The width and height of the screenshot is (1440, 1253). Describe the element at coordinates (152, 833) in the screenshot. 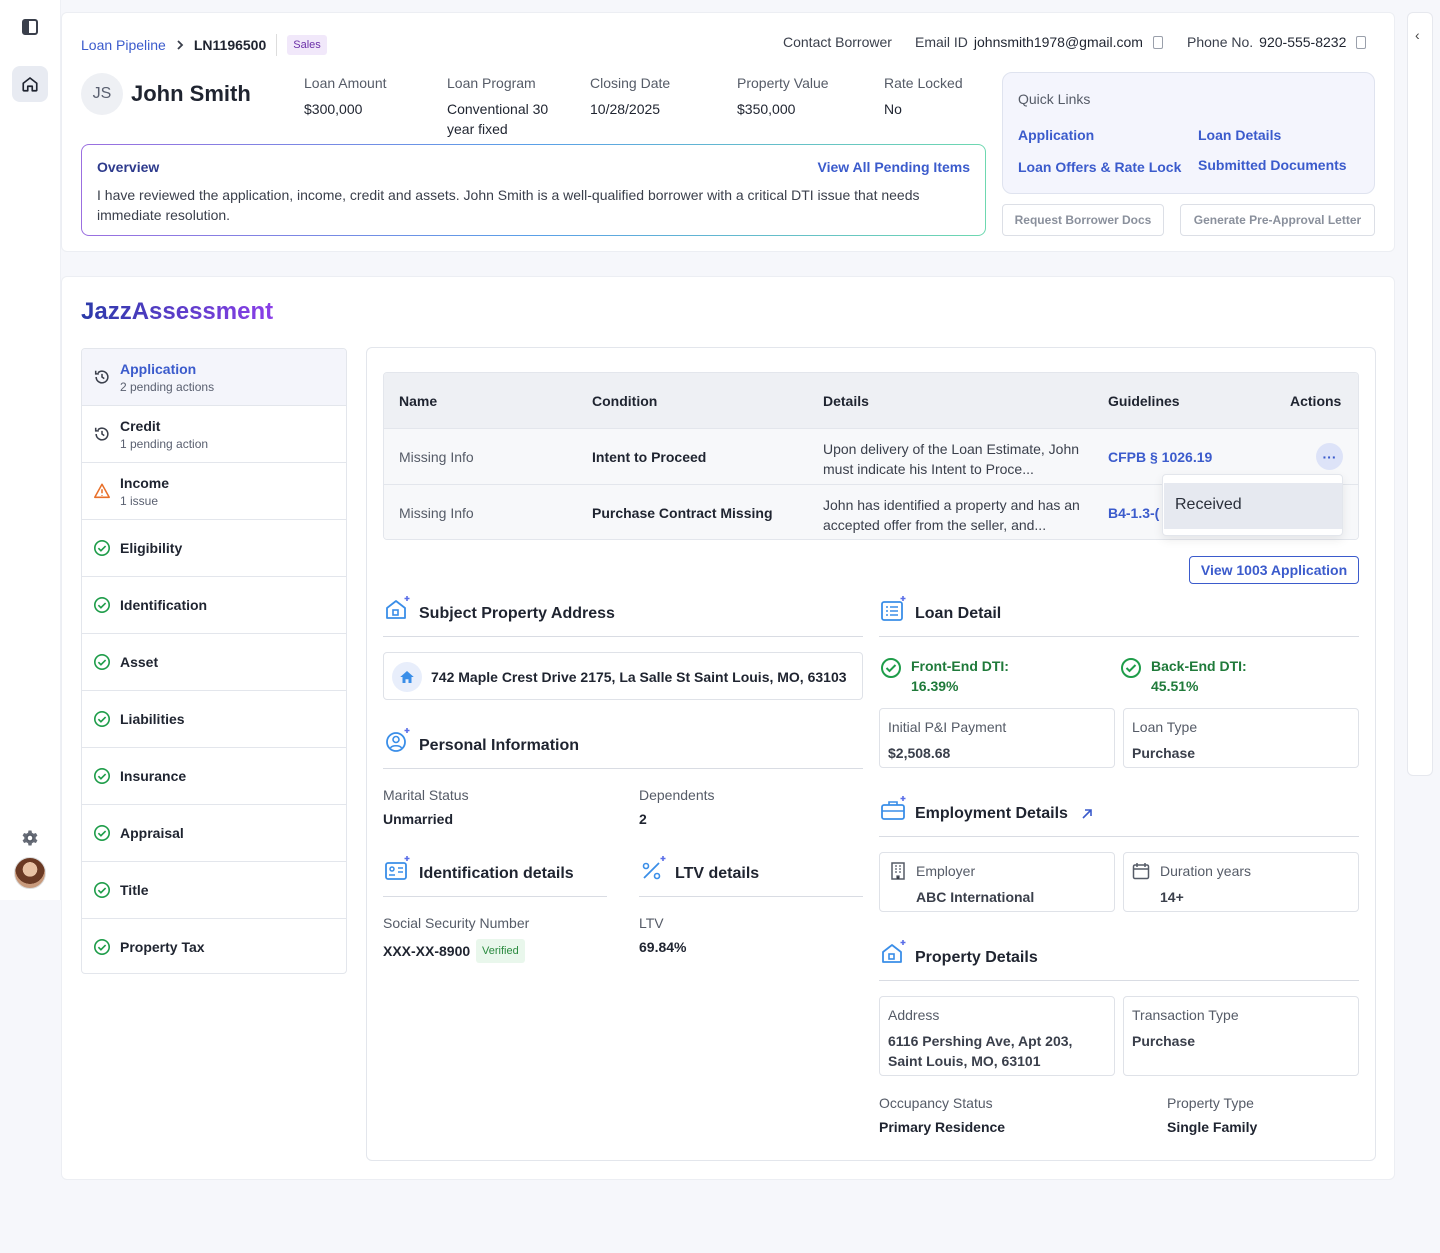

I see `sidebar-item-label: Appraisal` at that location.